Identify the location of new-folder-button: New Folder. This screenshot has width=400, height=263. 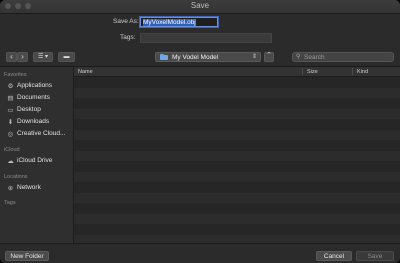
(27, 256).